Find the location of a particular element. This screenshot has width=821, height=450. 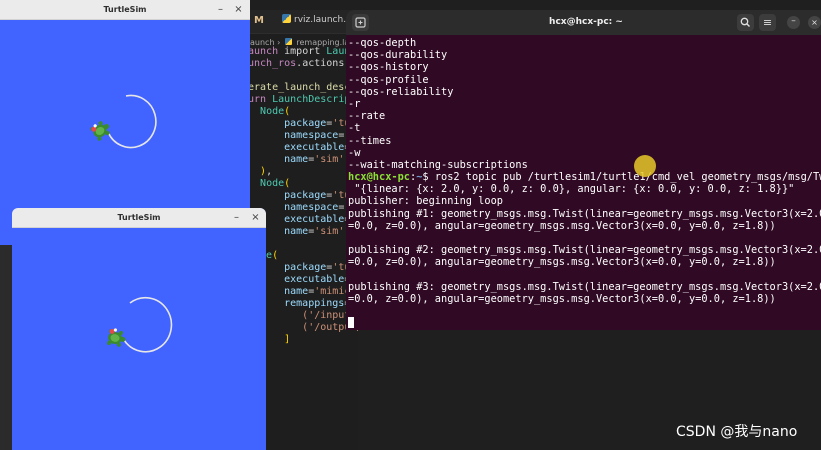

background-window is located at coordinates (6, 347).